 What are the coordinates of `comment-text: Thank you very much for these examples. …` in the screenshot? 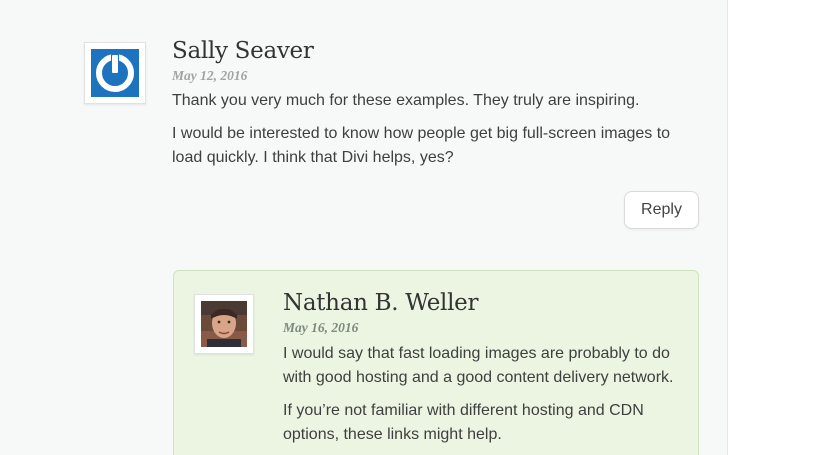 It's located at (406, 100).